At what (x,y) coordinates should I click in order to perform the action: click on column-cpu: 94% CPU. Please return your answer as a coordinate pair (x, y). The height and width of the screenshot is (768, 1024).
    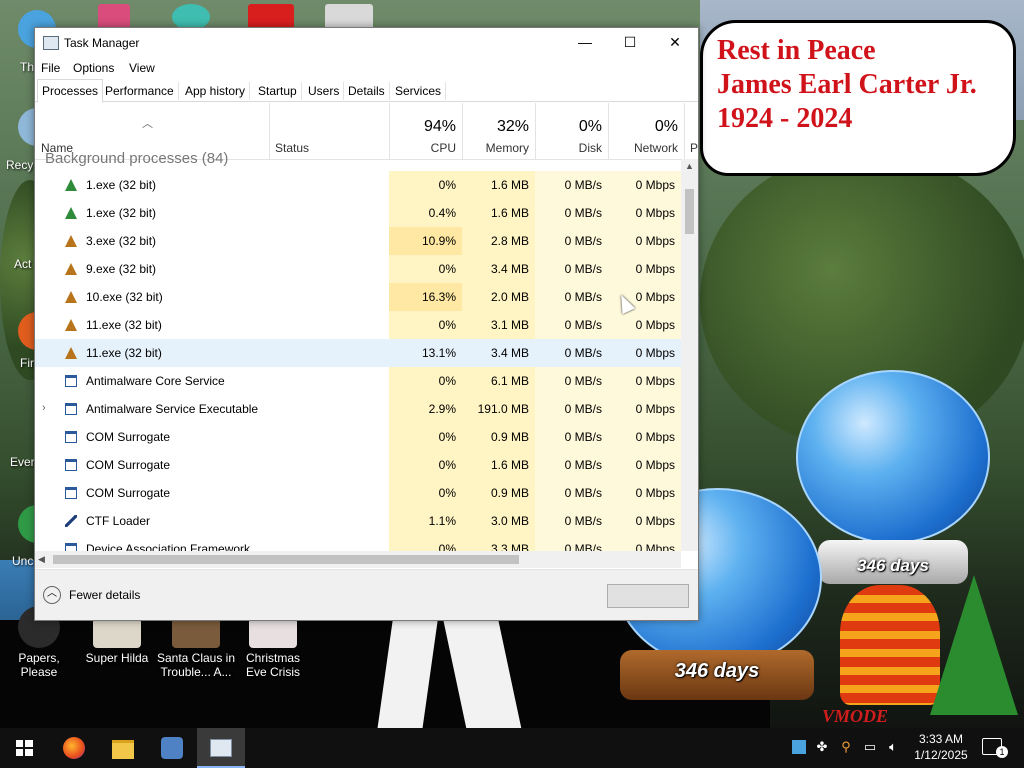
    Looking at the image, I should click on (426, 131).